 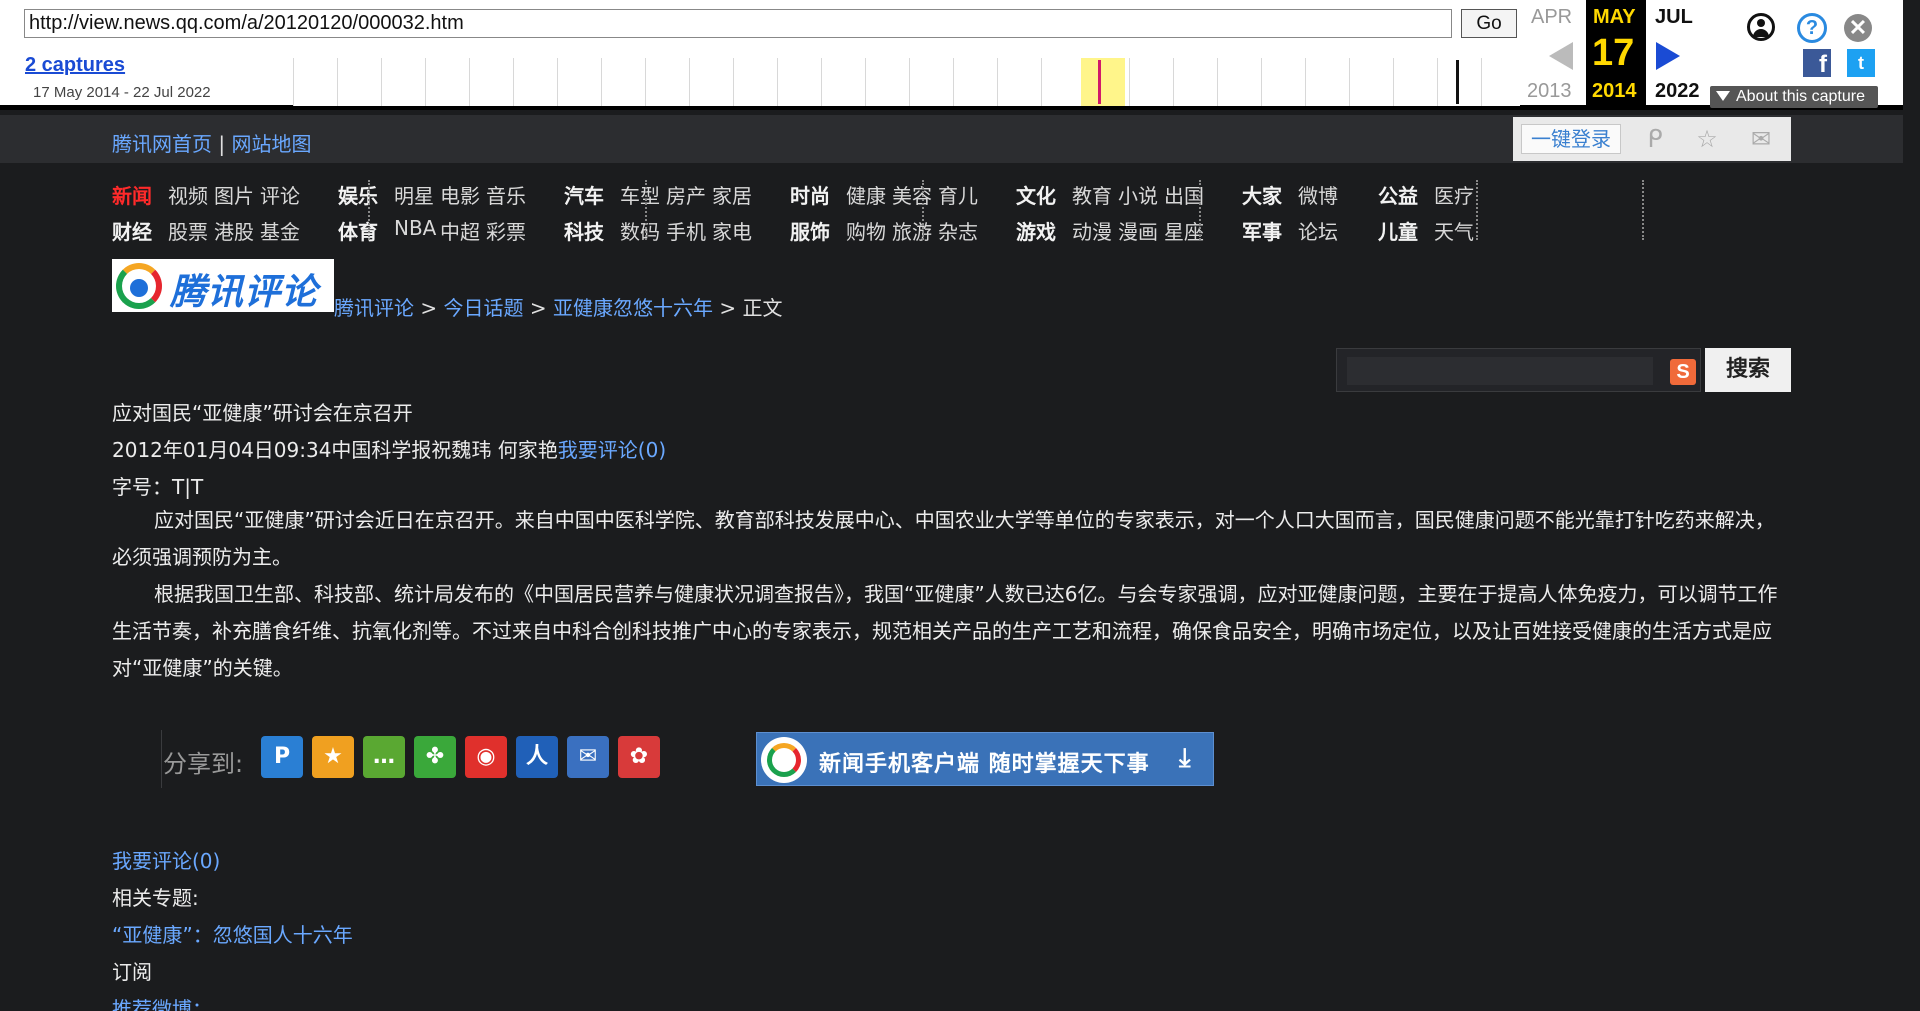 What do you see at coordinates (1812, 28) in the screenshot?
I see `help-icon: ?` at bounding box center [1812, 28].